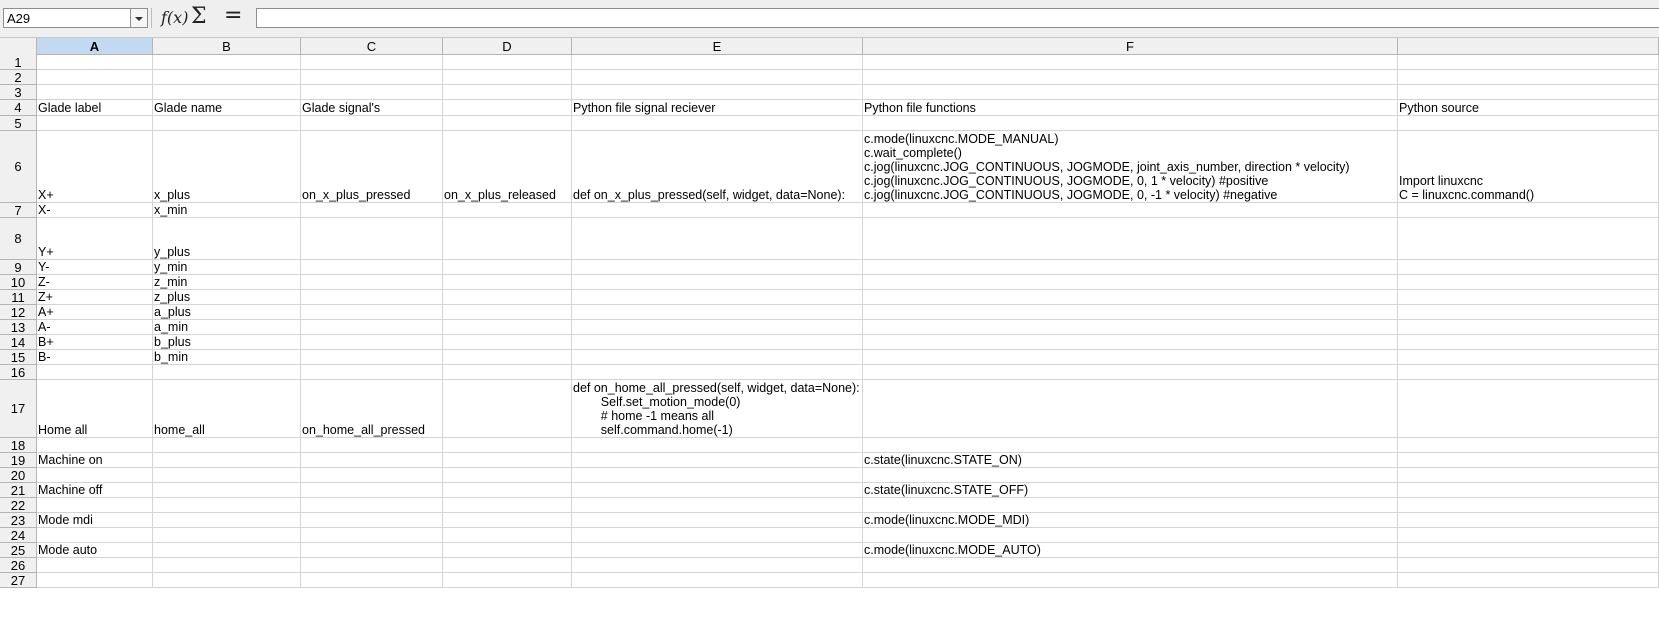 Image resolution: width=1659 pixels, height=620 pixels. I want to click on cell: Python file signal reciever, so click(717, 108).